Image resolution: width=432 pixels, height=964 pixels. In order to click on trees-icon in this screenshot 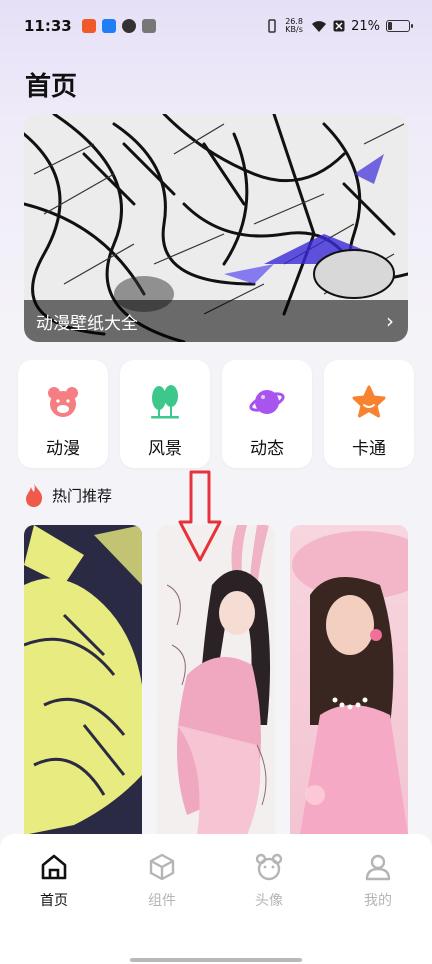, I will do `click(165, 402)`.